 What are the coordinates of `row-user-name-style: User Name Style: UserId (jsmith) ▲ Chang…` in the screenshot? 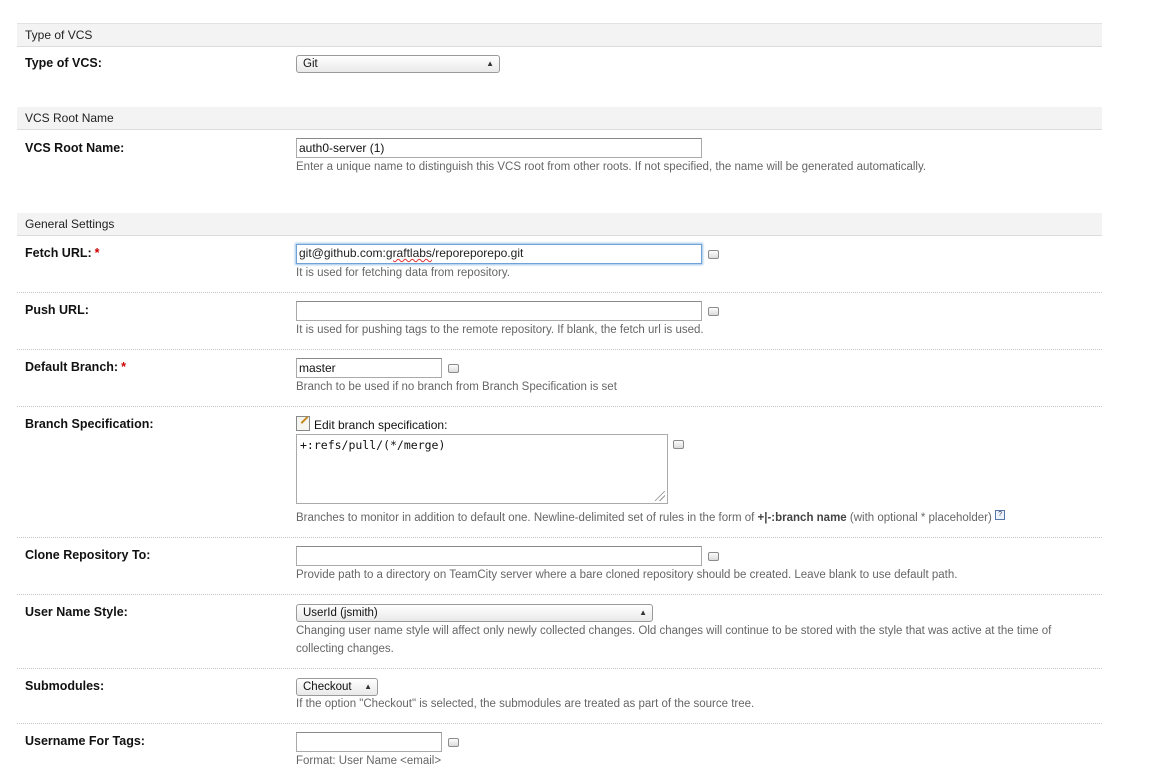 It's located at (559, 632).